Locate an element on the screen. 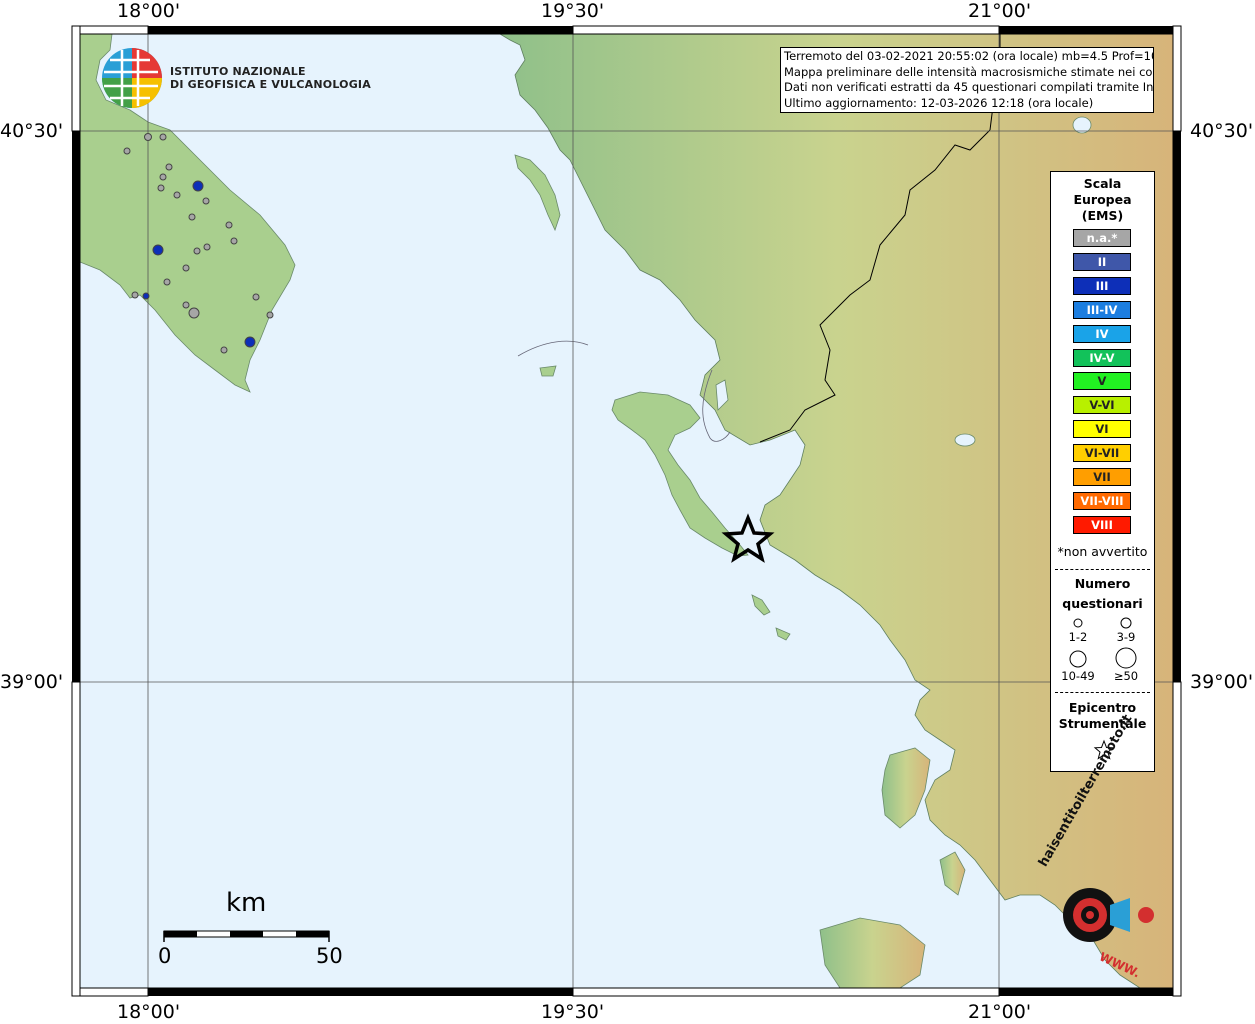  legend-swatch: IV is located at coordinates (1102, 333).